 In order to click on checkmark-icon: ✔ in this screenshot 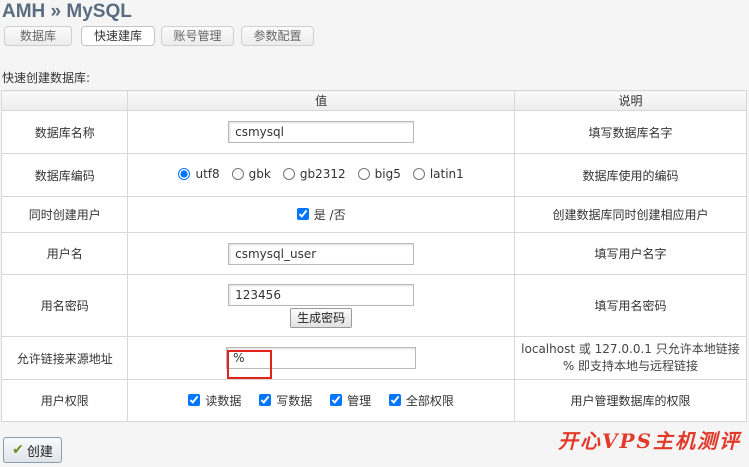, I will do `click(18, 450)`.